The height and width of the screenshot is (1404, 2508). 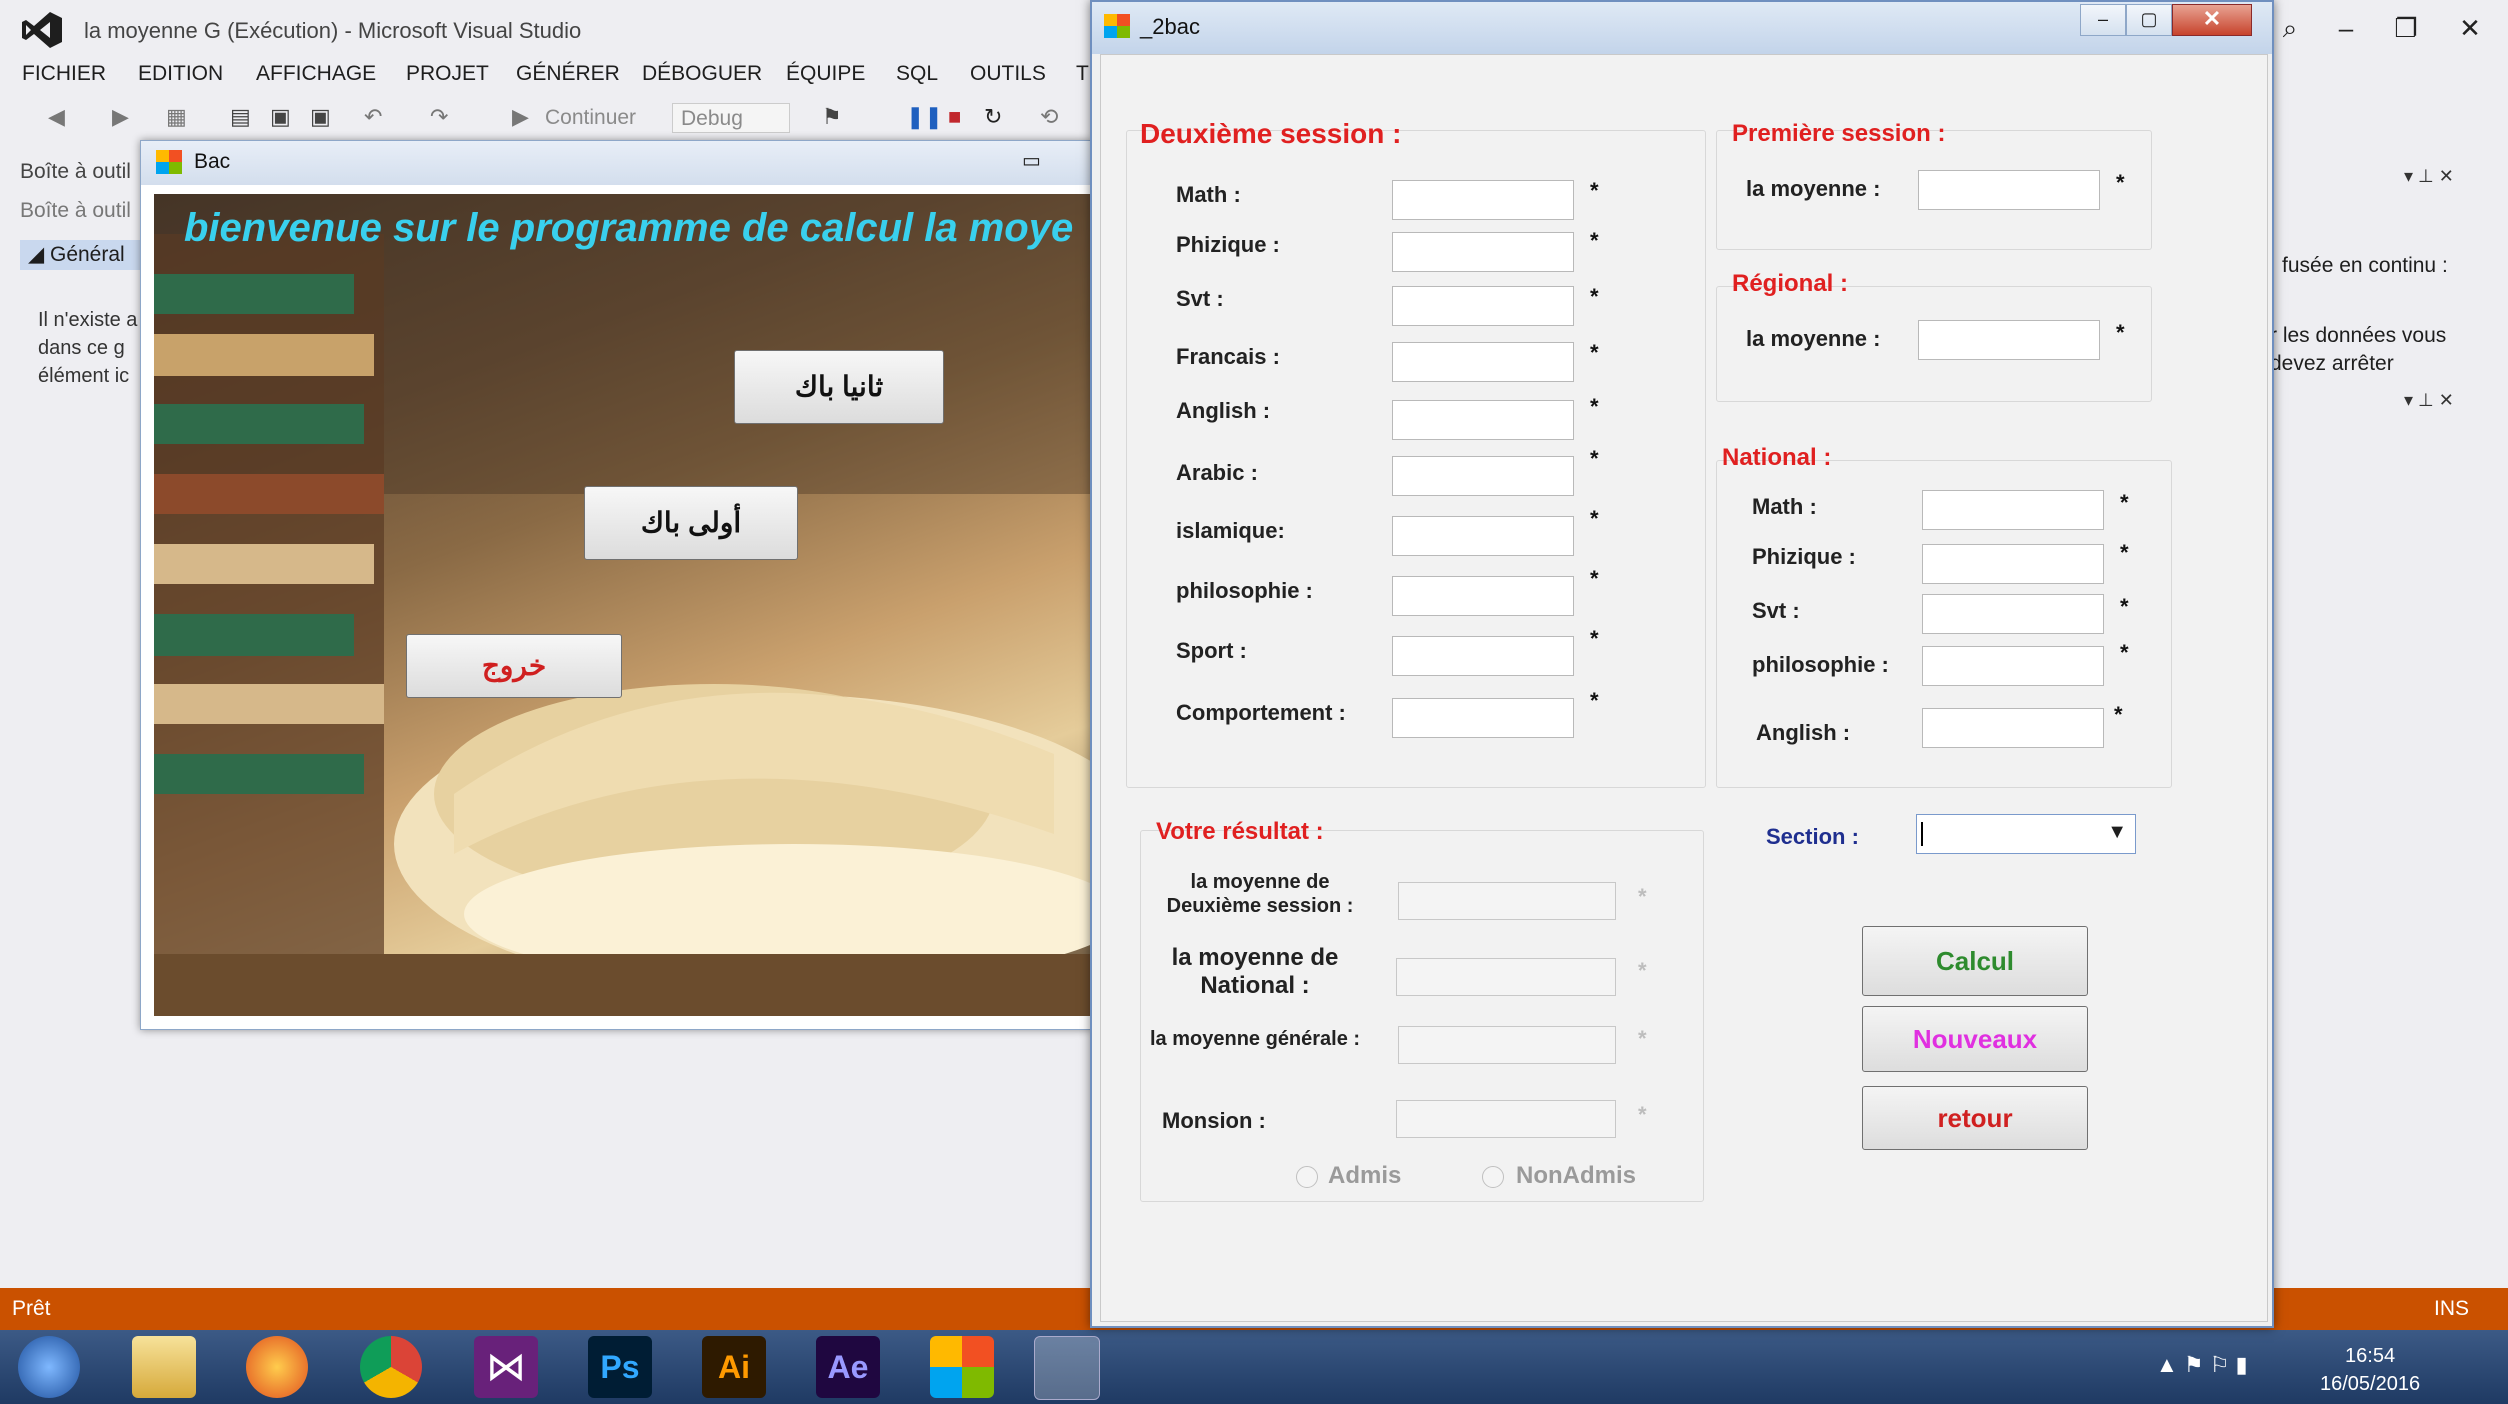 What do you see at coordinates (2429, 400) in the screenshot?
I see `panel2-dropdown-icon: ▾ ⊥ ✕` at bounding box center [2429, 400].